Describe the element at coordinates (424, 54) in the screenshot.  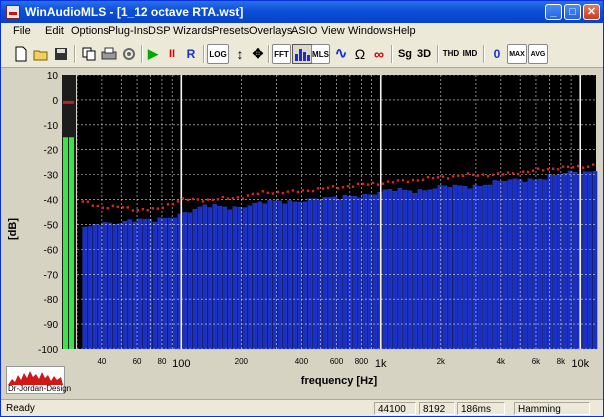
I see `3d-button: 3D` at that location.